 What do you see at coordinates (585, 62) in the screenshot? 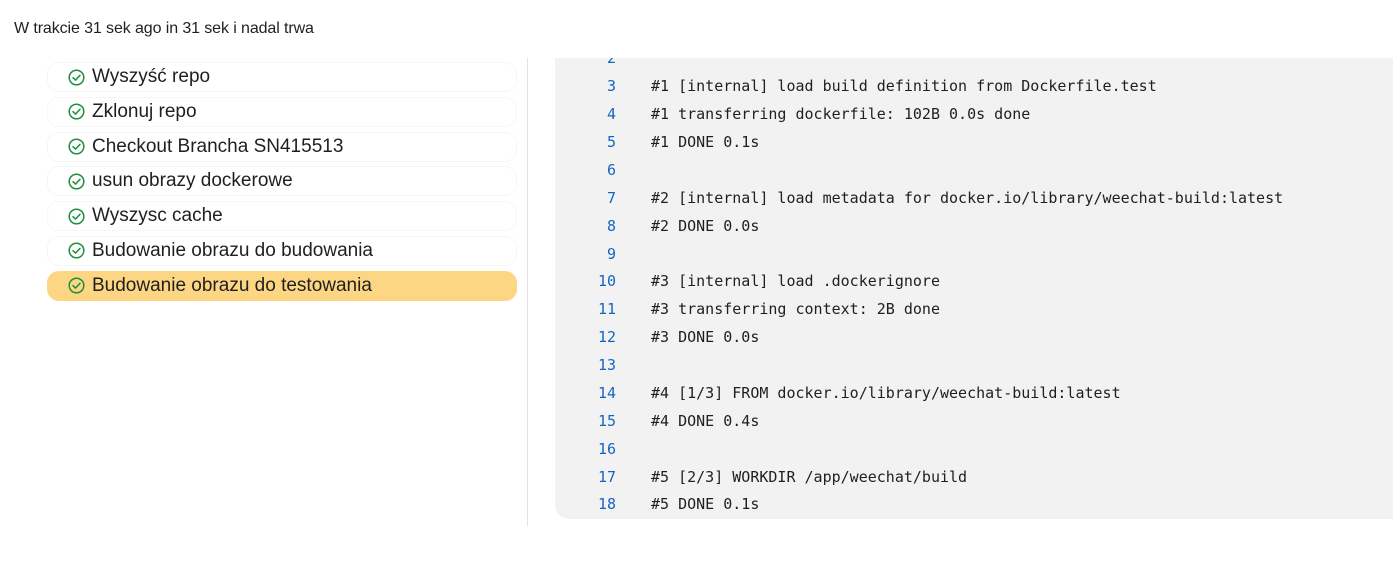
I see `line-number: 2` at bounding box center [585, 62].